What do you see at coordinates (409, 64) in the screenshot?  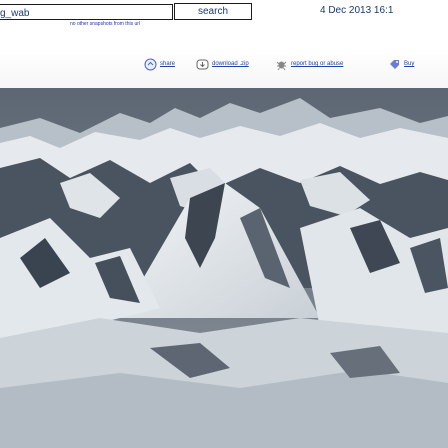 I see `buy-label: Buy` at bounding box center [409, 64].